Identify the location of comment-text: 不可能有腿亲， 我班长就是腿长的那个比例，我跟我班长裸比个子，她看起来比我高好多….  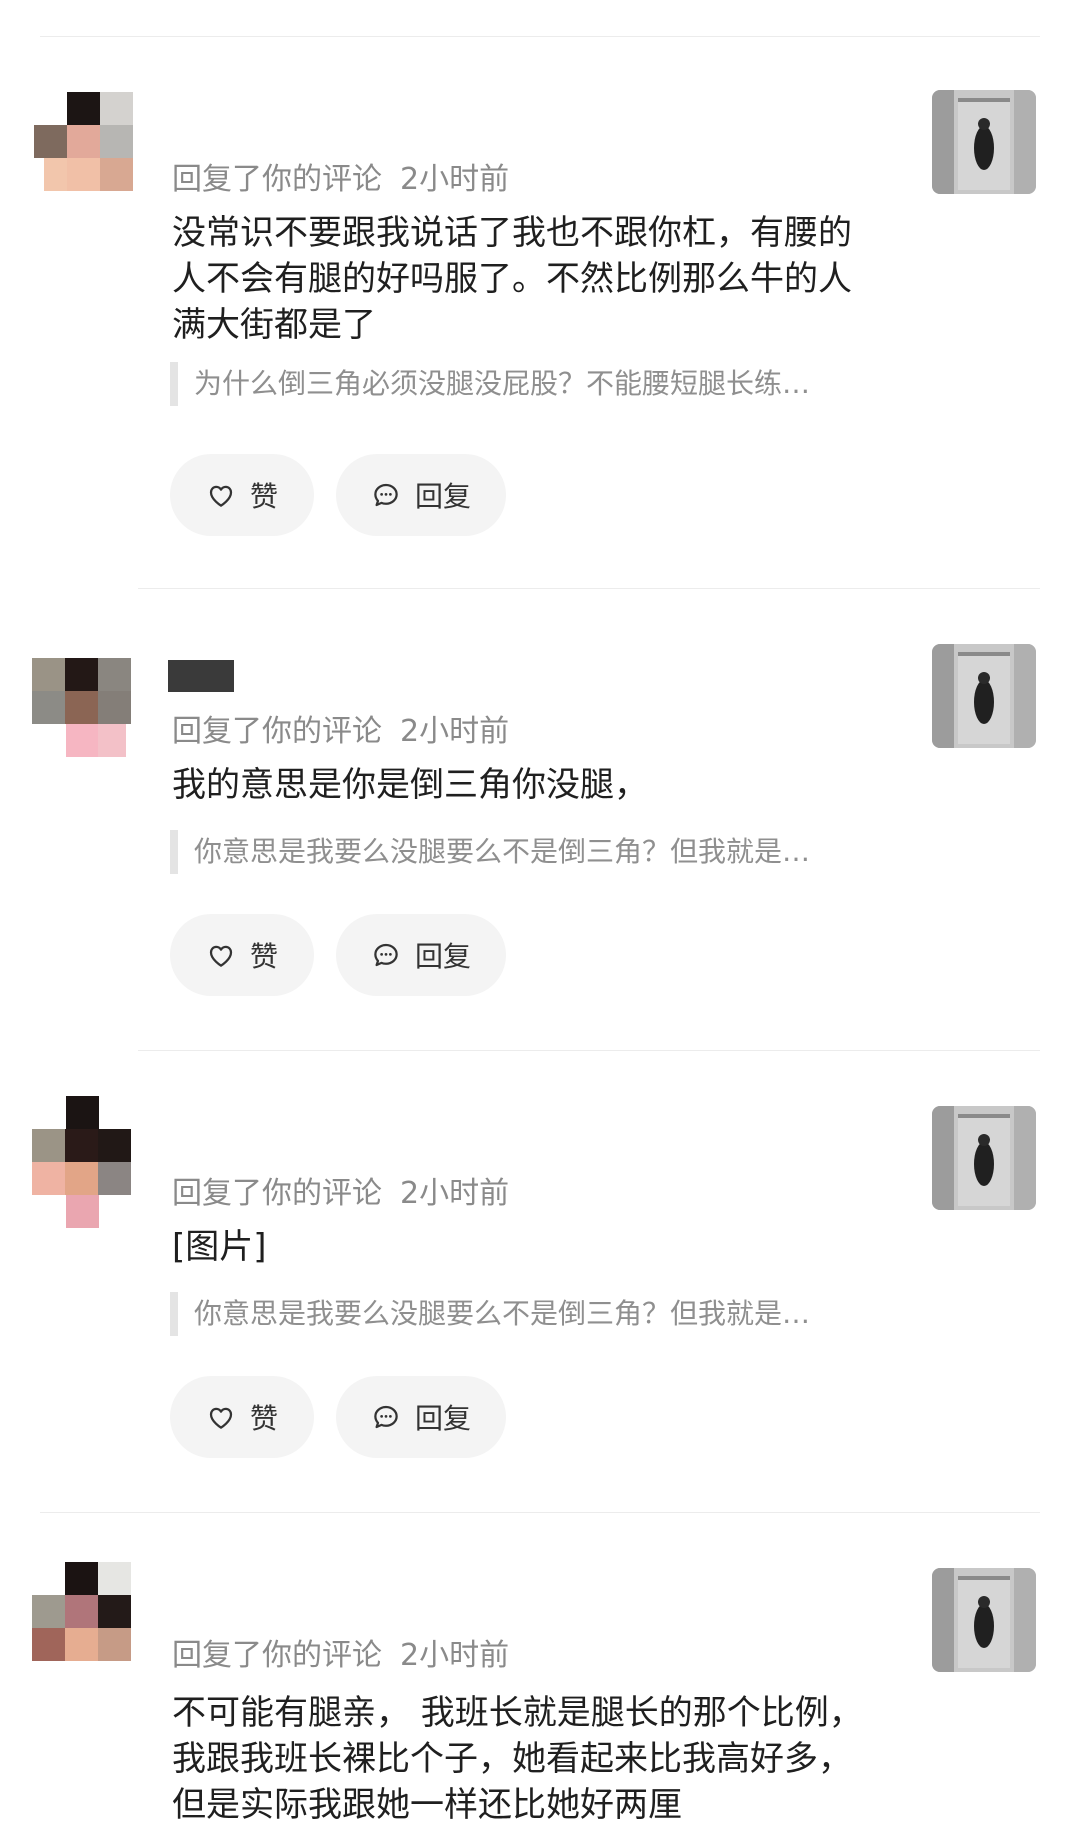
(517, 1759).